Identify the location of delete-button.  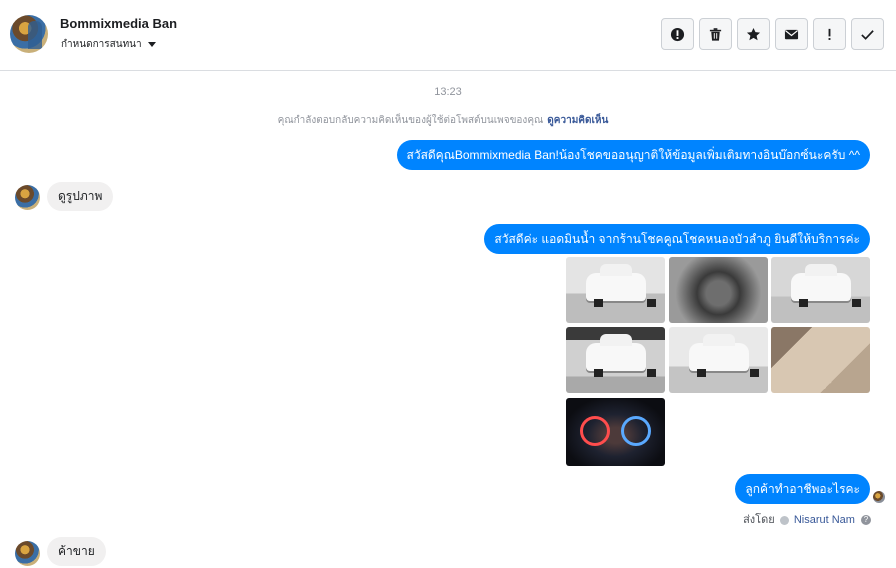
(715, 34).